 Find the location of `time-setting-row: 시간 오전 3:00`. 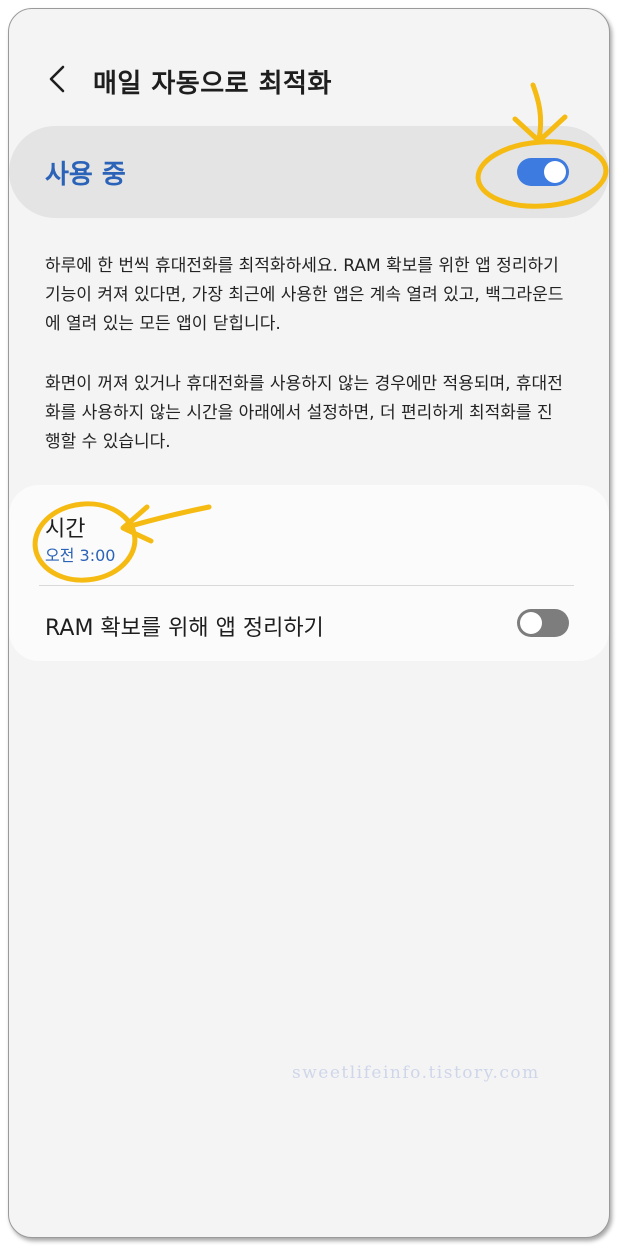

time-setting-row: 시간 오전 3:00 is located at coordinates (309, 535).